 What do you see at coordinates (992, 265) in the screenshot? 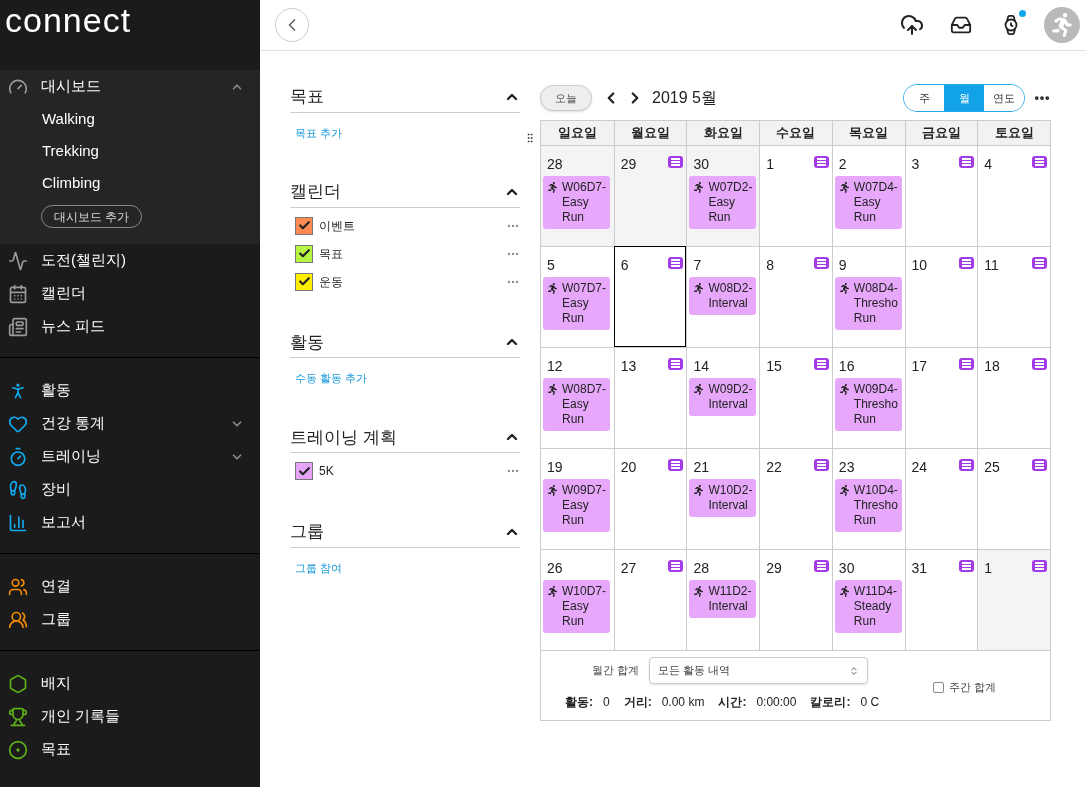
I see `day-number: 11` at bounding box center [992, 265].